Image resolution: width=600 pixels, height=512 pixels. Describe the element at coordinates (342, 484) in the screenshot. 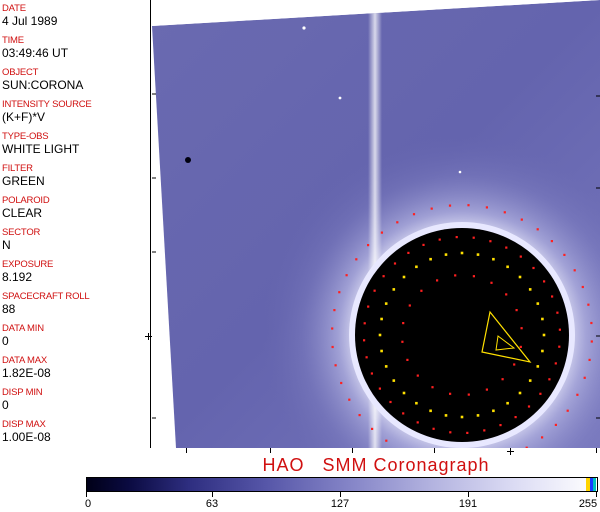

I see `color-scale-bar` at that location.